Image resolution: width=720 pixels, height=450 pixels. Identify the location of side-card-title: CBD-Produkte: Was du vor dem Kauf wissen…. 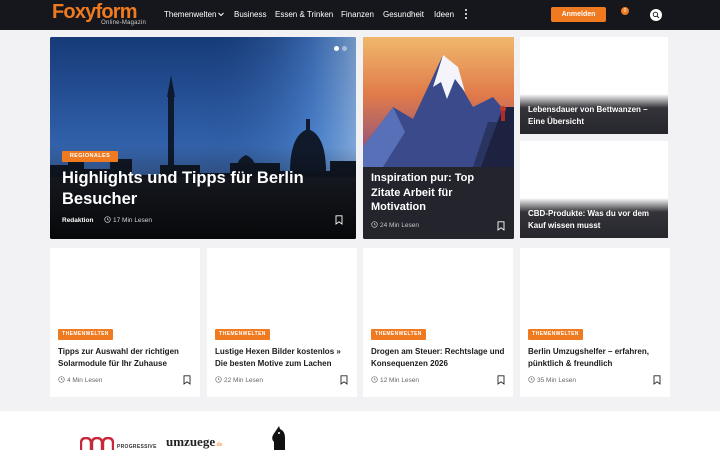
(596, 219).